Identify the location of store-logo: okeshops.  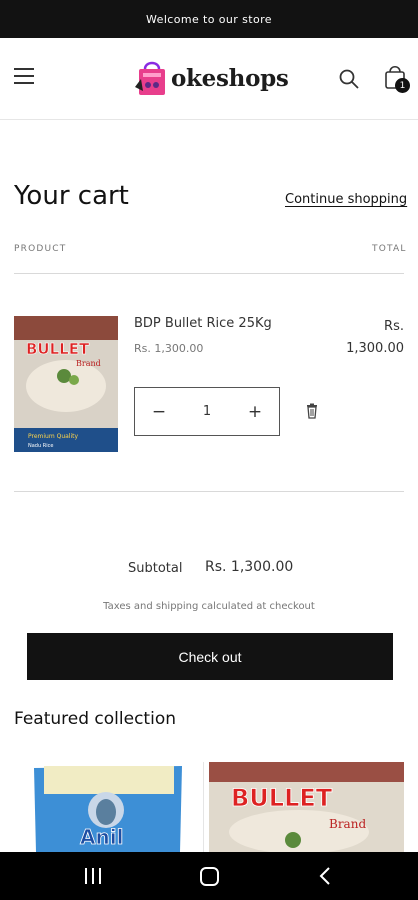
(211, 78).